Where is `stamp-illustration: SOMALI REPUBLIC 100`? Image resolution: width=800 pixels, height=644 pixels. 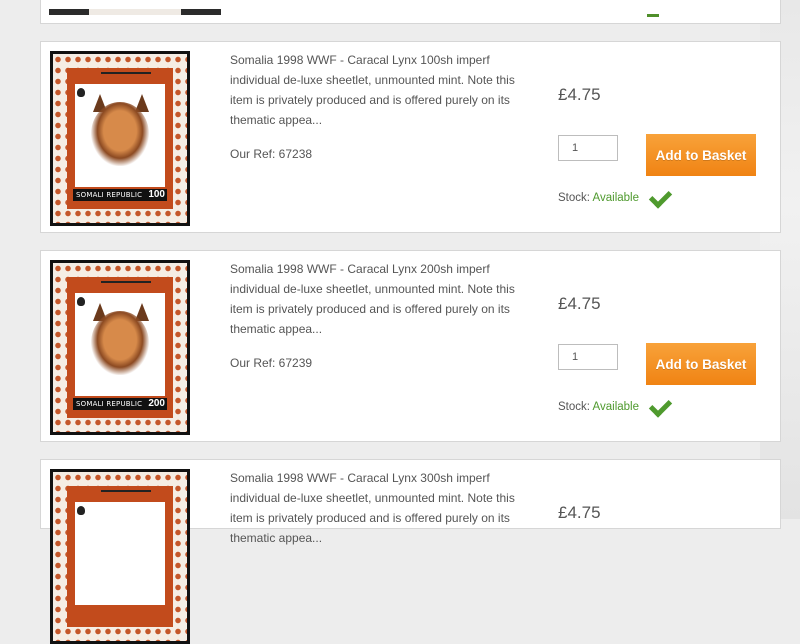 stamp-illustration: SOMALI REPUBLIC 100 is located at coordinates (120, 138).